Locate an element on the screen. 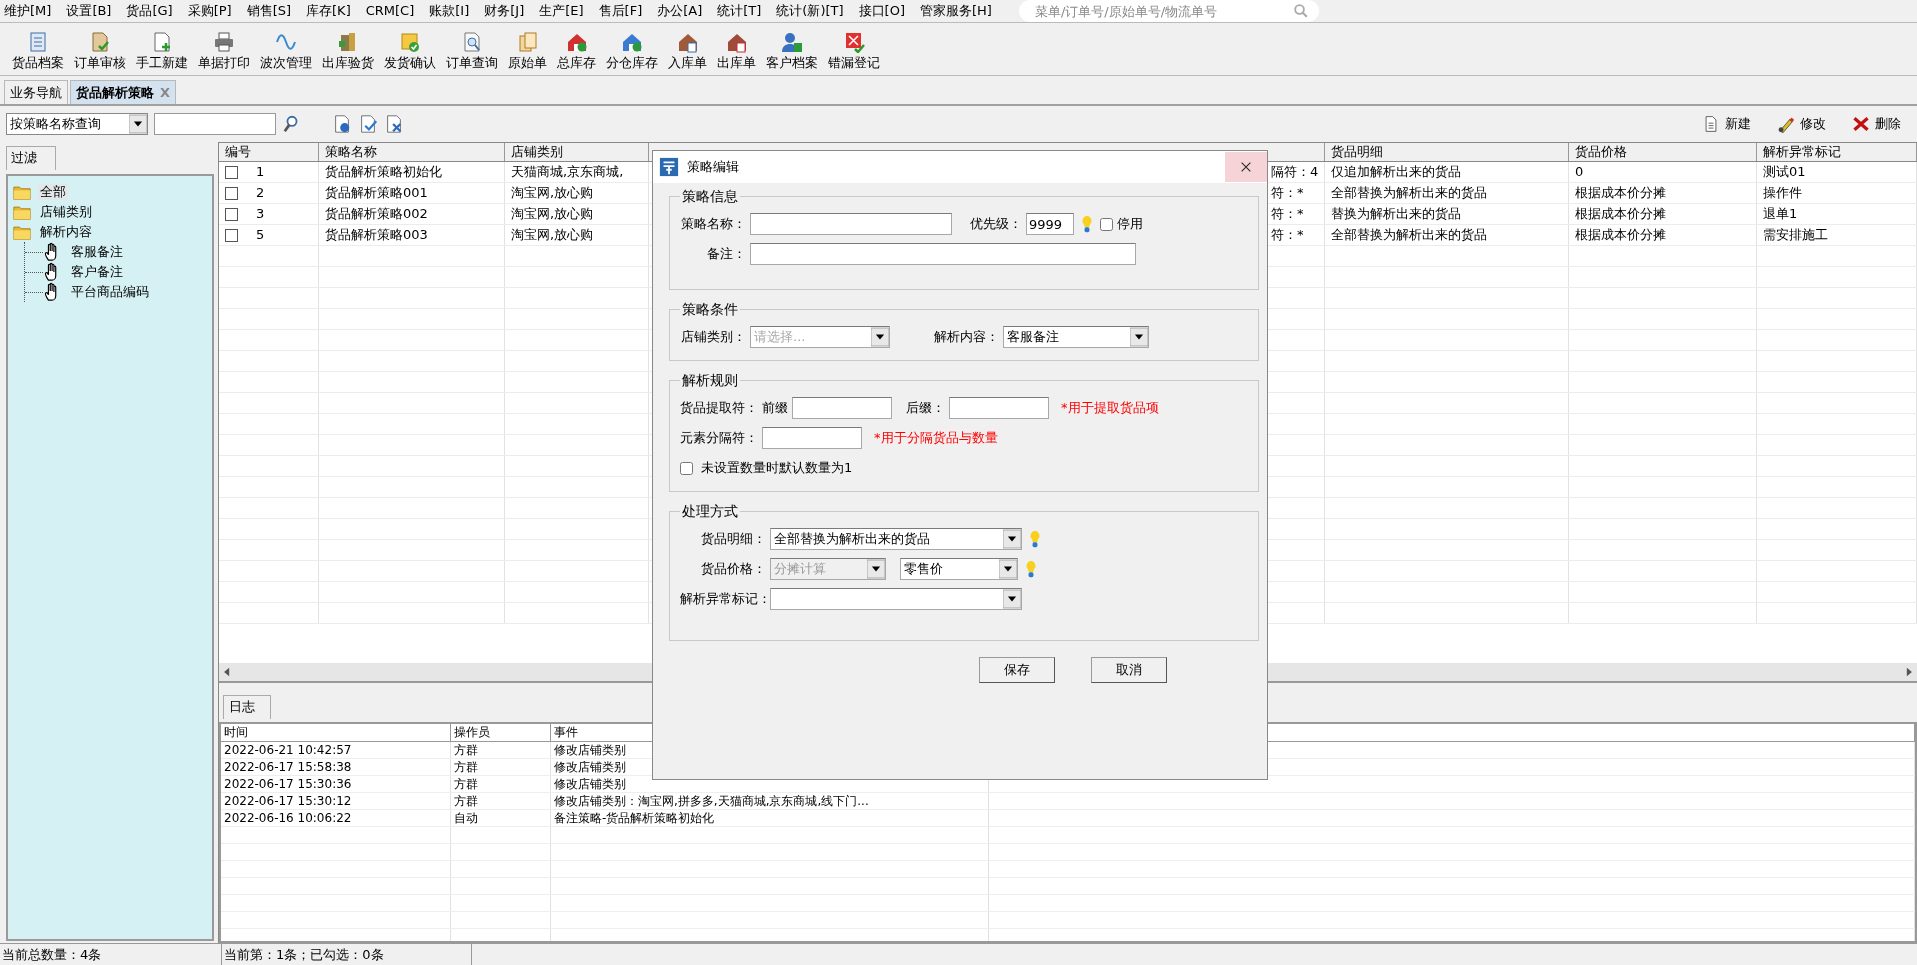 This screenshot has height=965, width=1917. toolbar-button: 订单查询 is located at coordinates (472, 51).